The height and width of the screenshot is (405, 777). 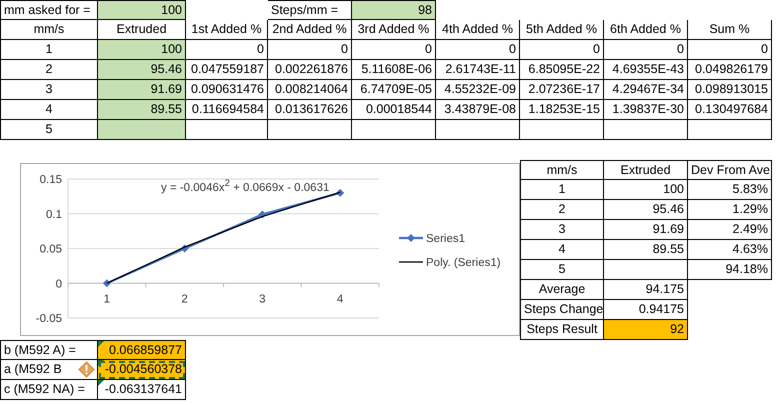 I want to click on table-cell: 0.013617626, so click(x=310, y=110).